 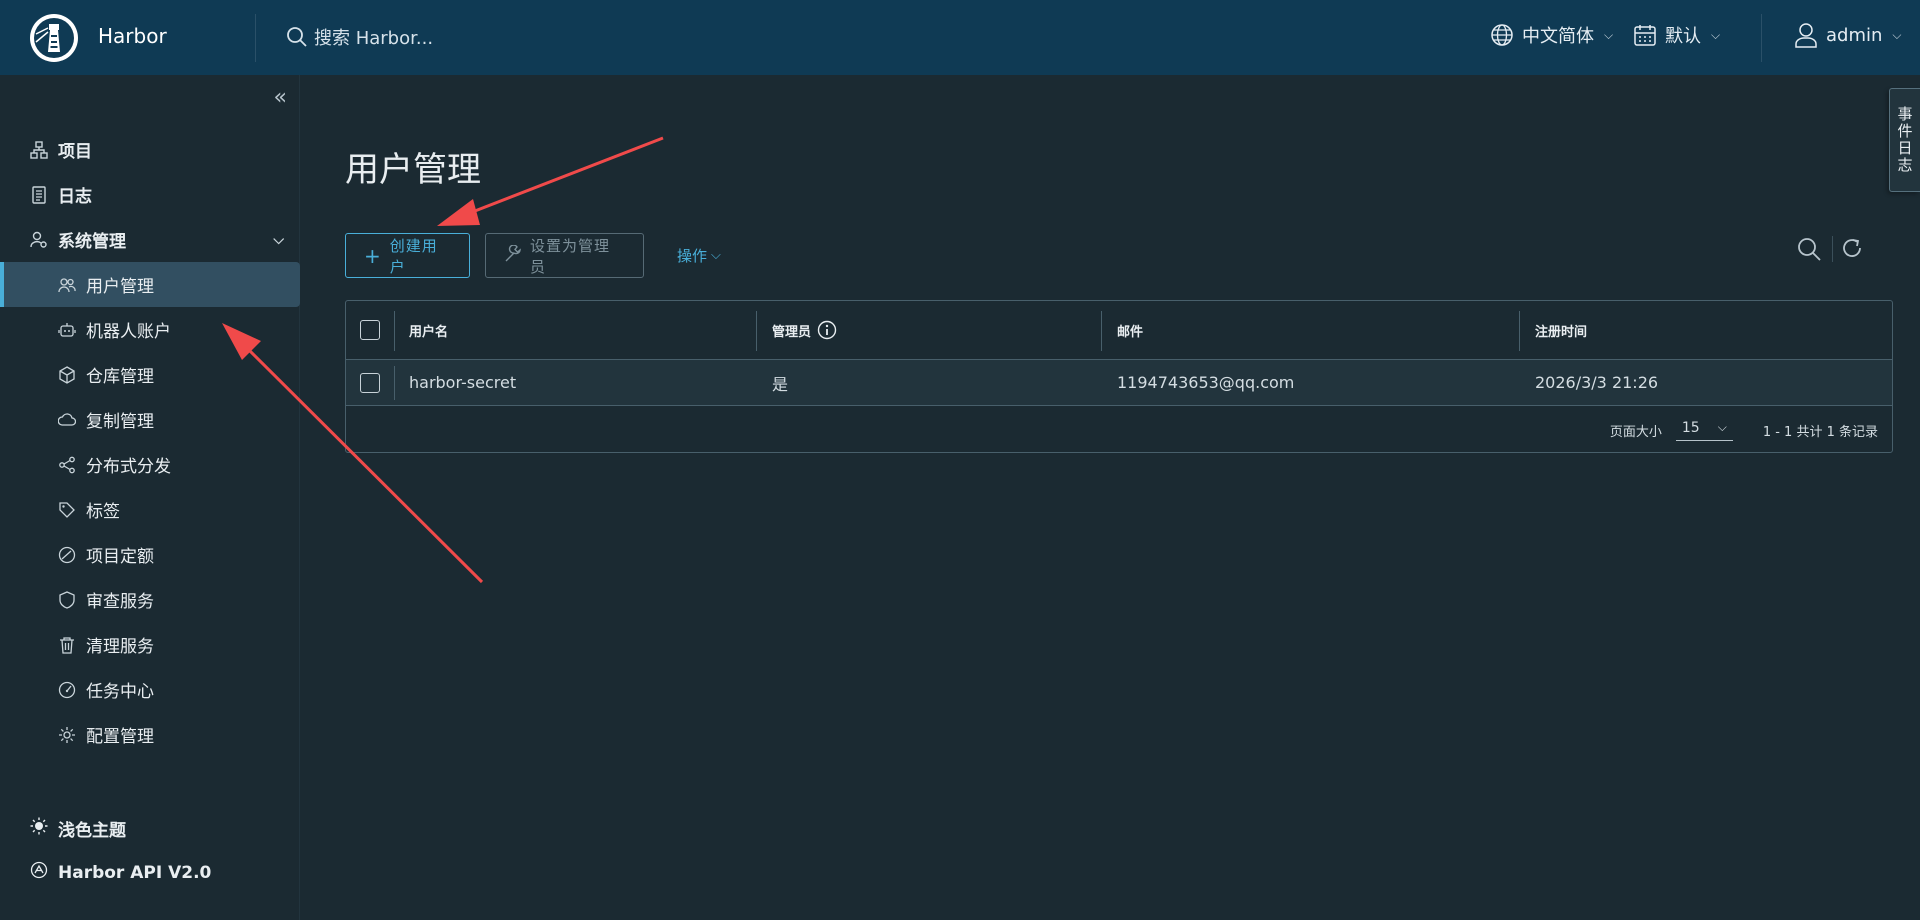 What do you see at coordinates (92, 242) in the screenshot?
I see `sidebar-item-label: 系统管理` at bounding box center [92, 242].